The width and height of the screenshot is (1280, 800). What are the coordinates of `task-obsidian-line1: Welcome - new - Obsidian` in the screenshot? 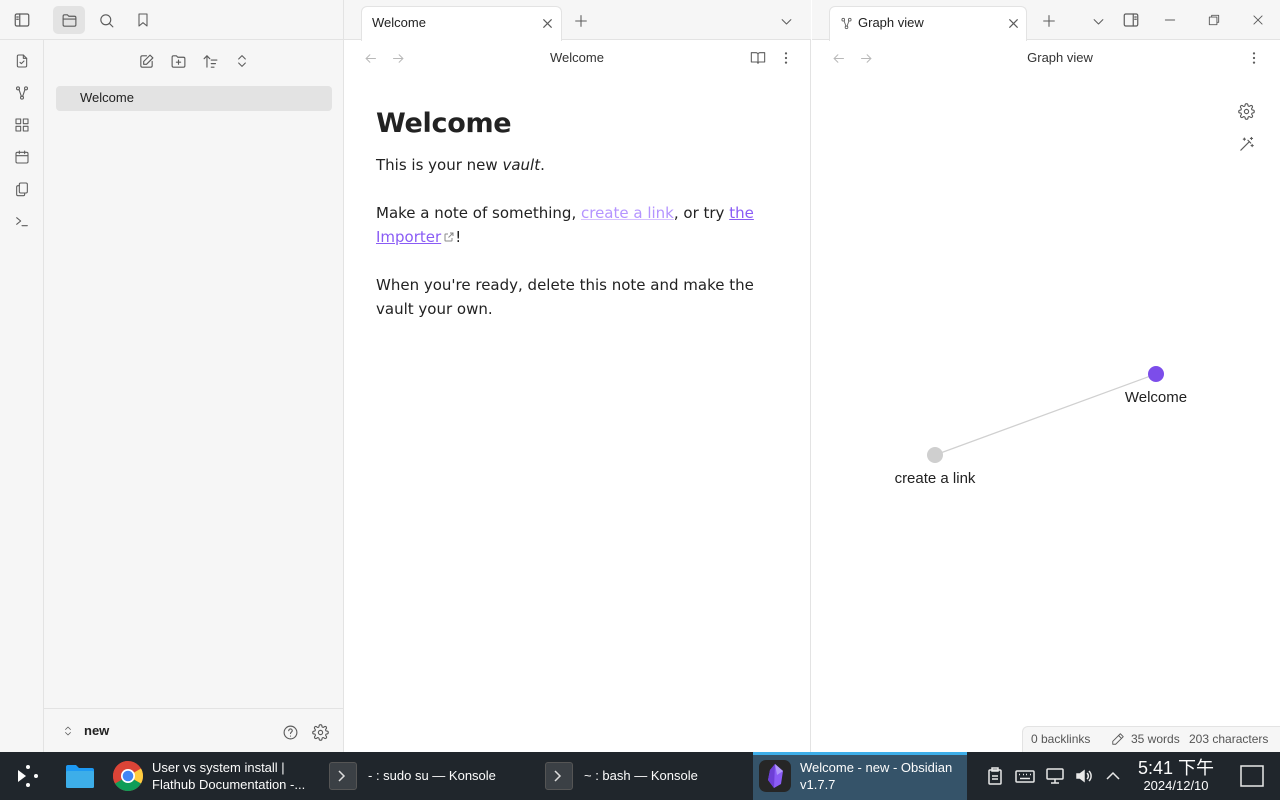 It's located at (876, 767).